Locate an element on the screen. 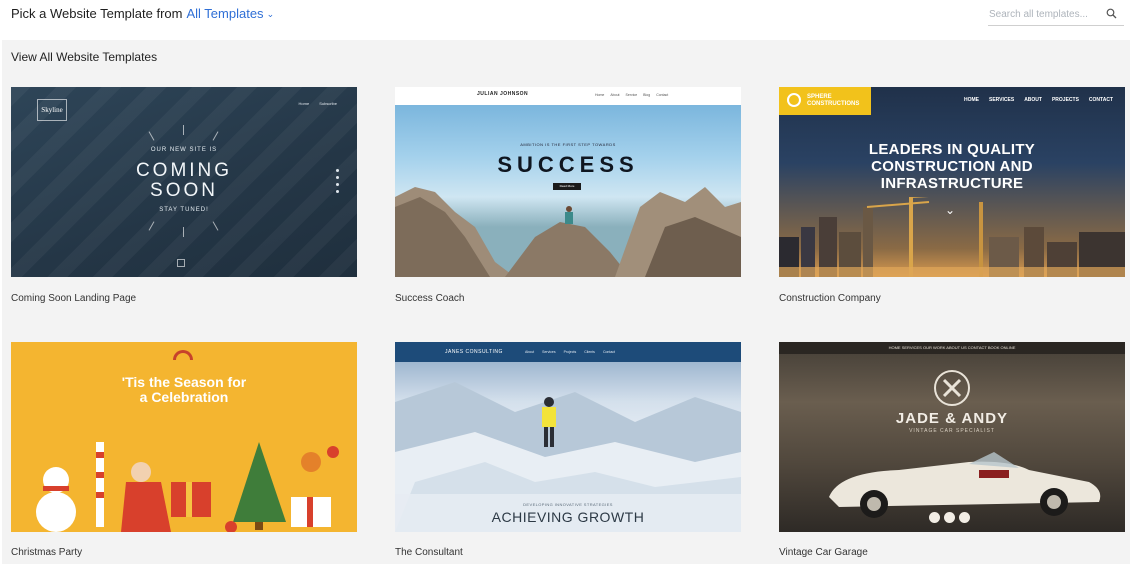  vintage-car-illustration is located at coordinates (965, 485).